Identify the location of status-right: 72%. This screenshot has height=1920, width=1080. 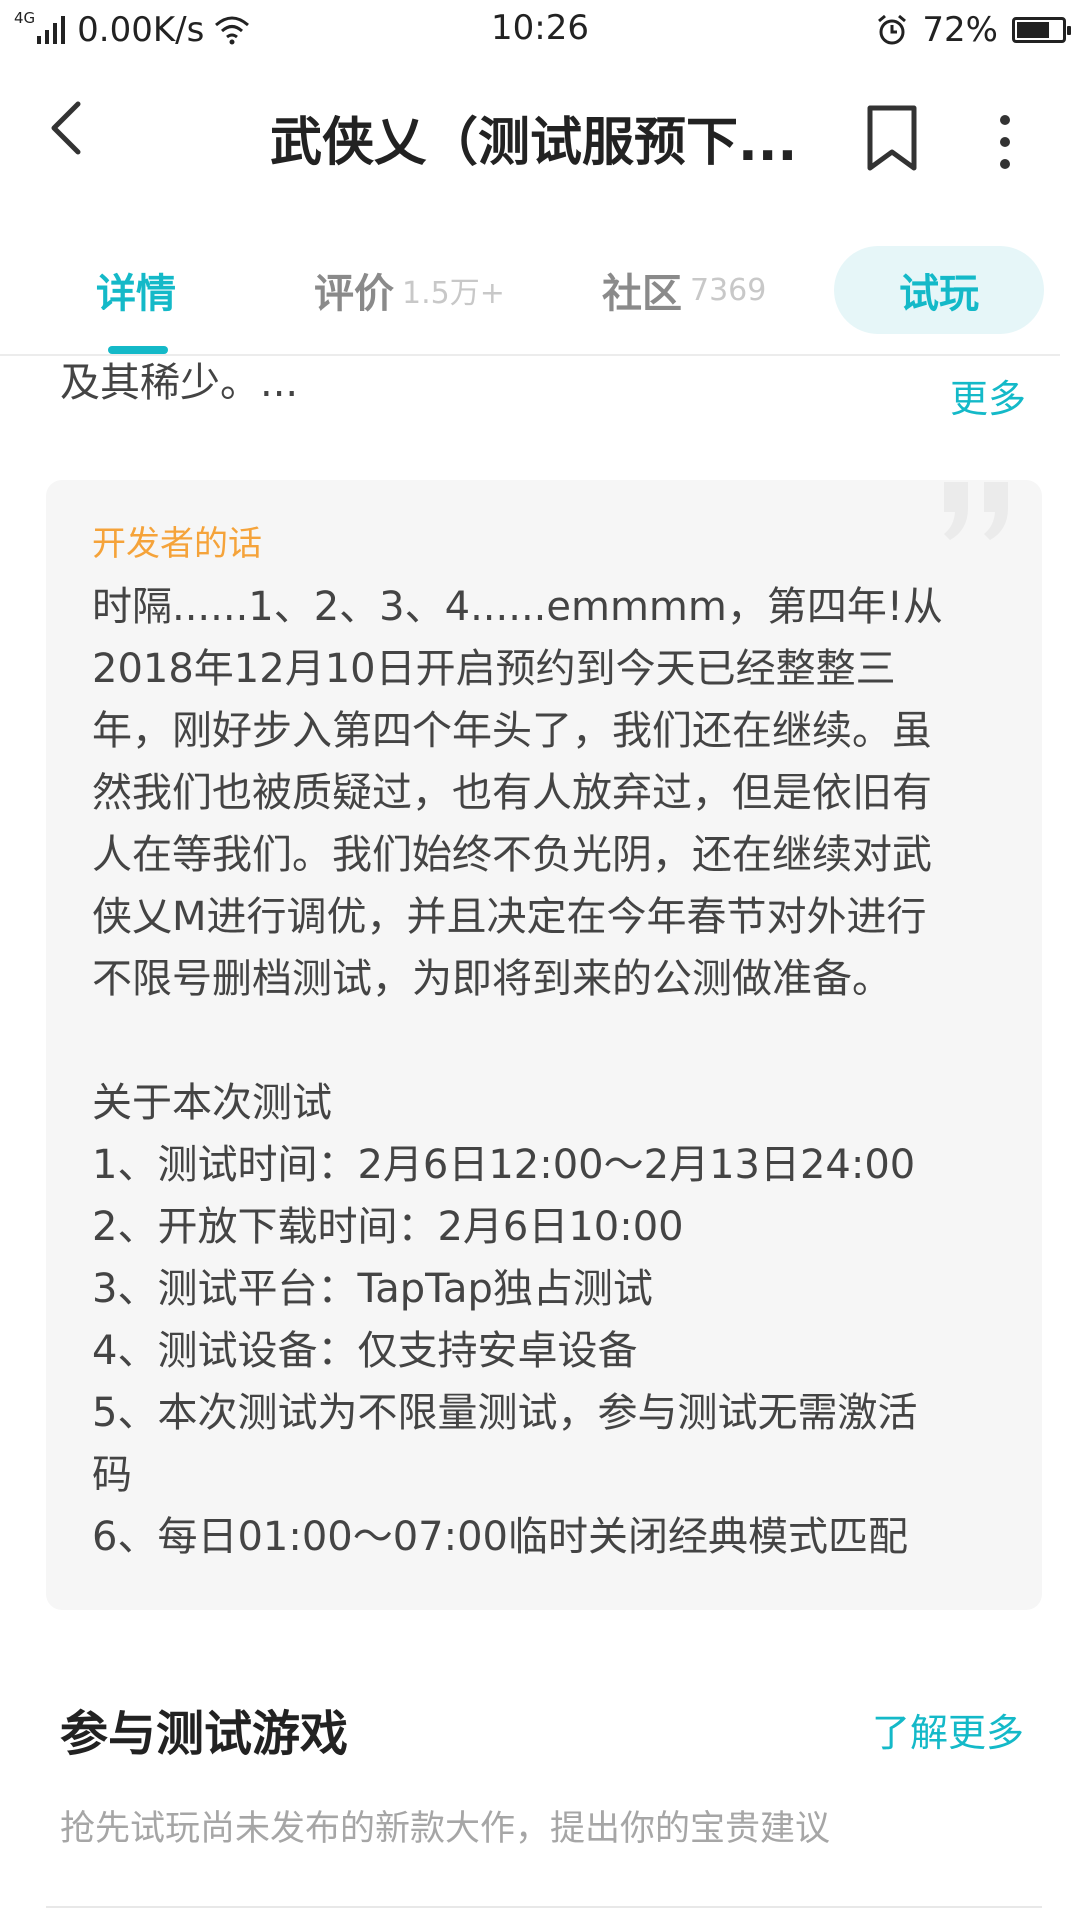
(973, 30).